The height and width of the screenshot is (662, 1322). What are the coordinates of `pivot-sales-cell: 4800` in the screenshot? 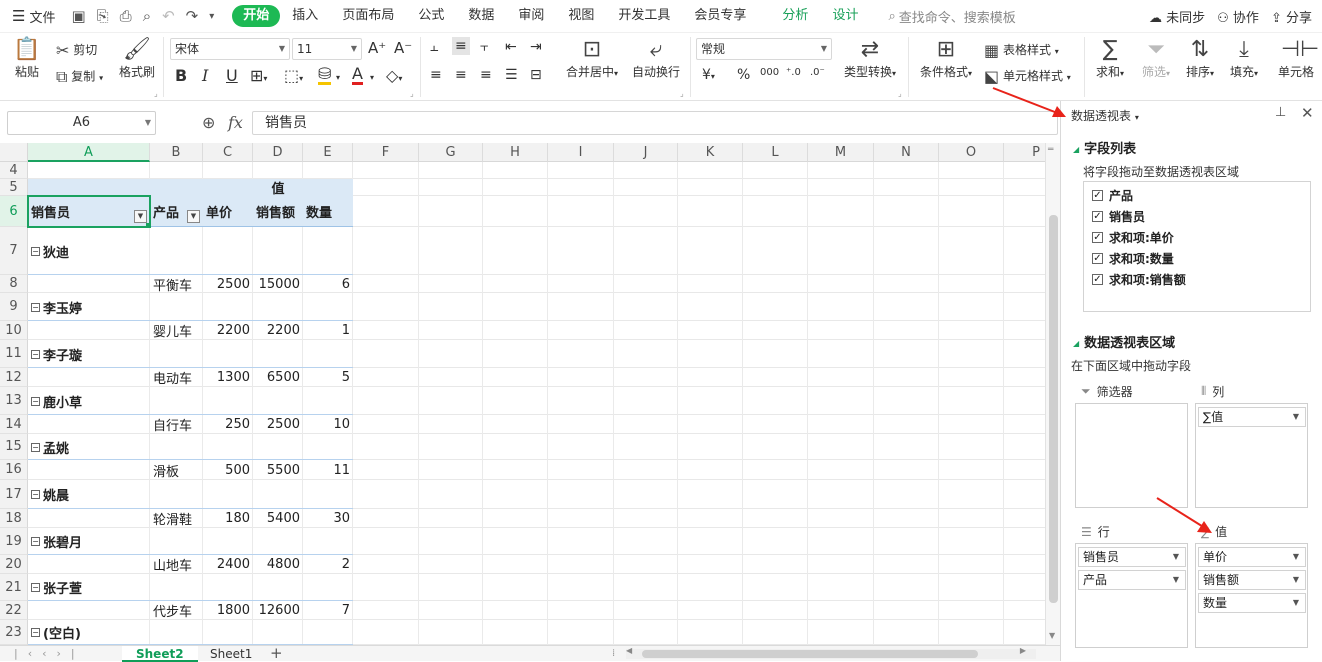 It's located at (278, 564).